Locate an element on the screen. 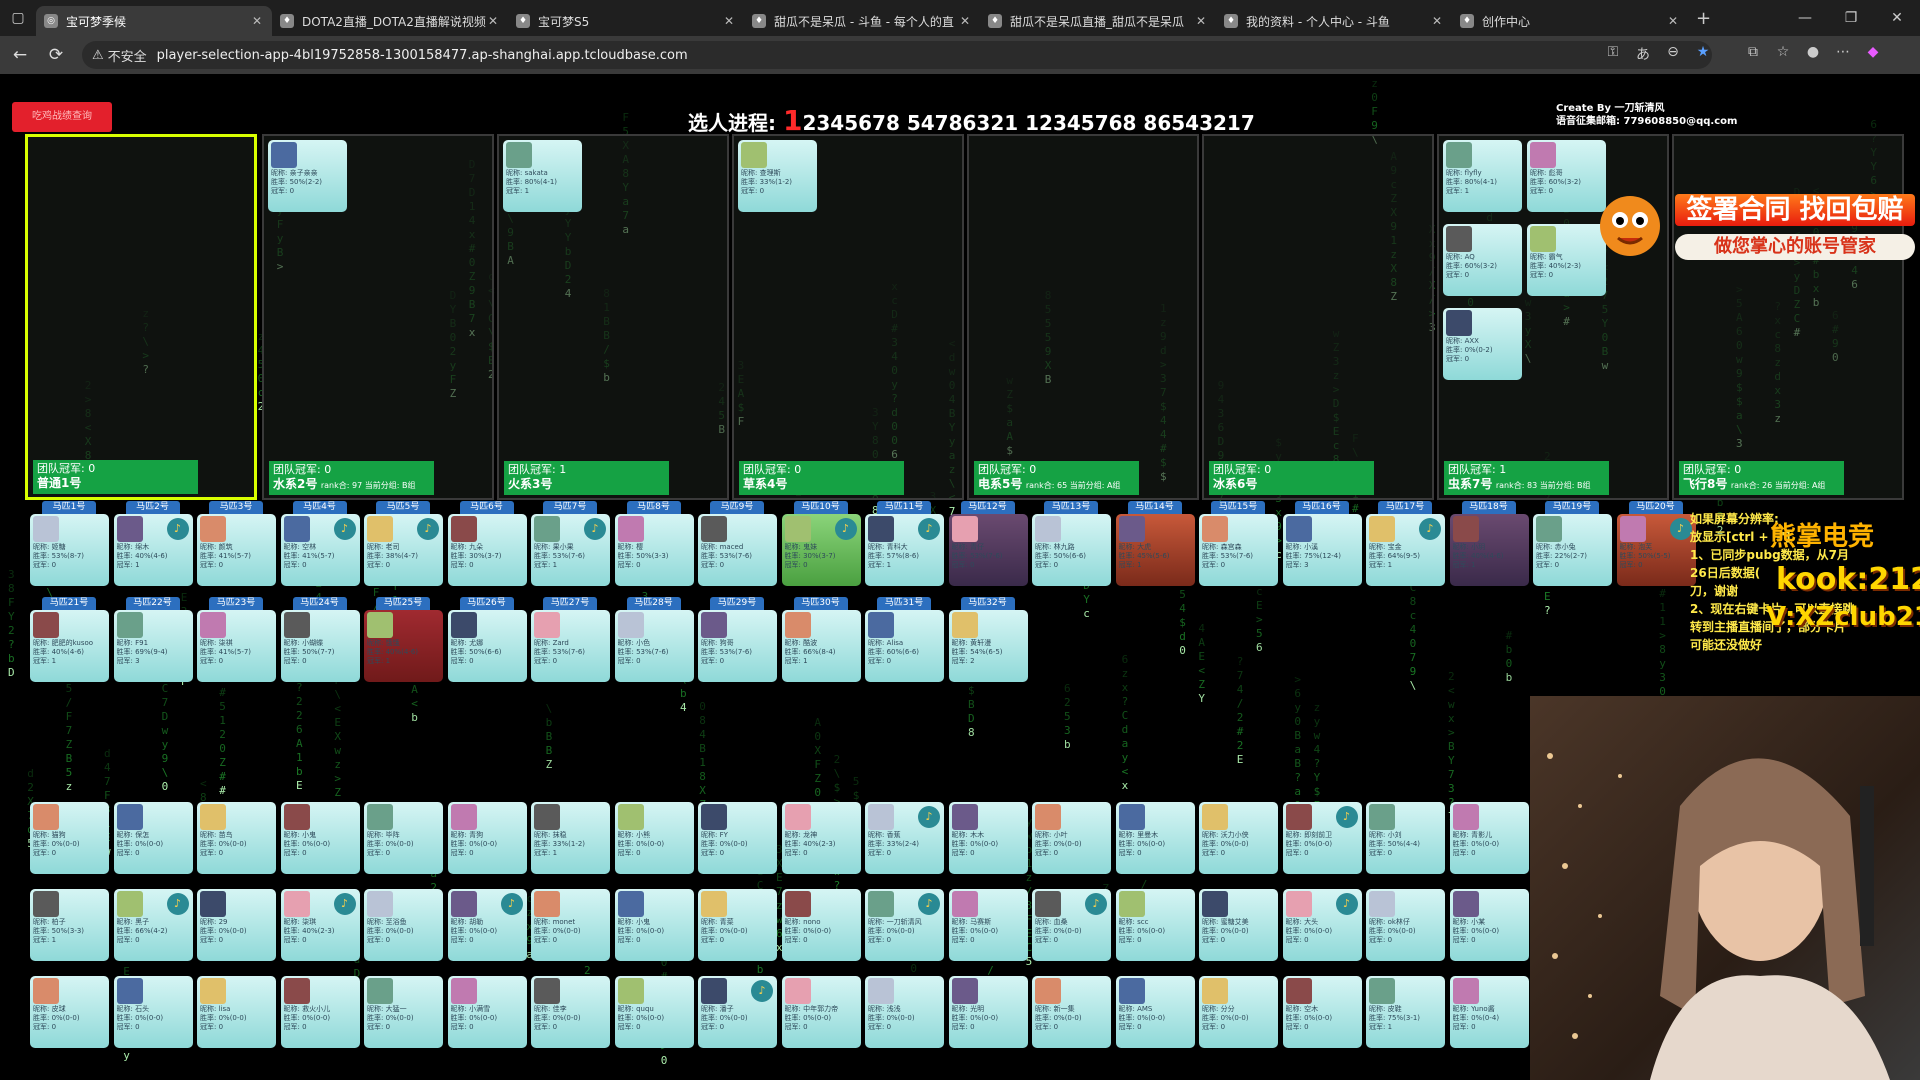  favorites-icon: ☆ is located at coordinates (1783, 55).